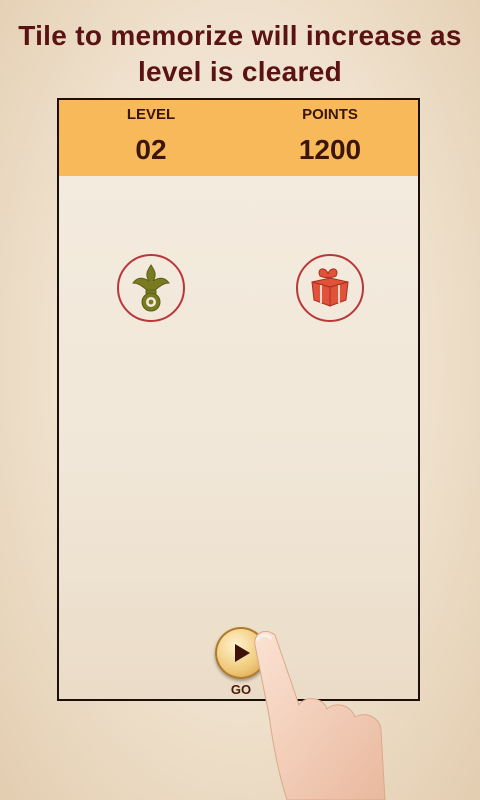 The height and width of the screenshot is (800, 480). What do you see at coordinates (240, 35) in the screenshot?
I see `caption-line-1: Tile to memorize will increase as` at bounding box center [240, 35].